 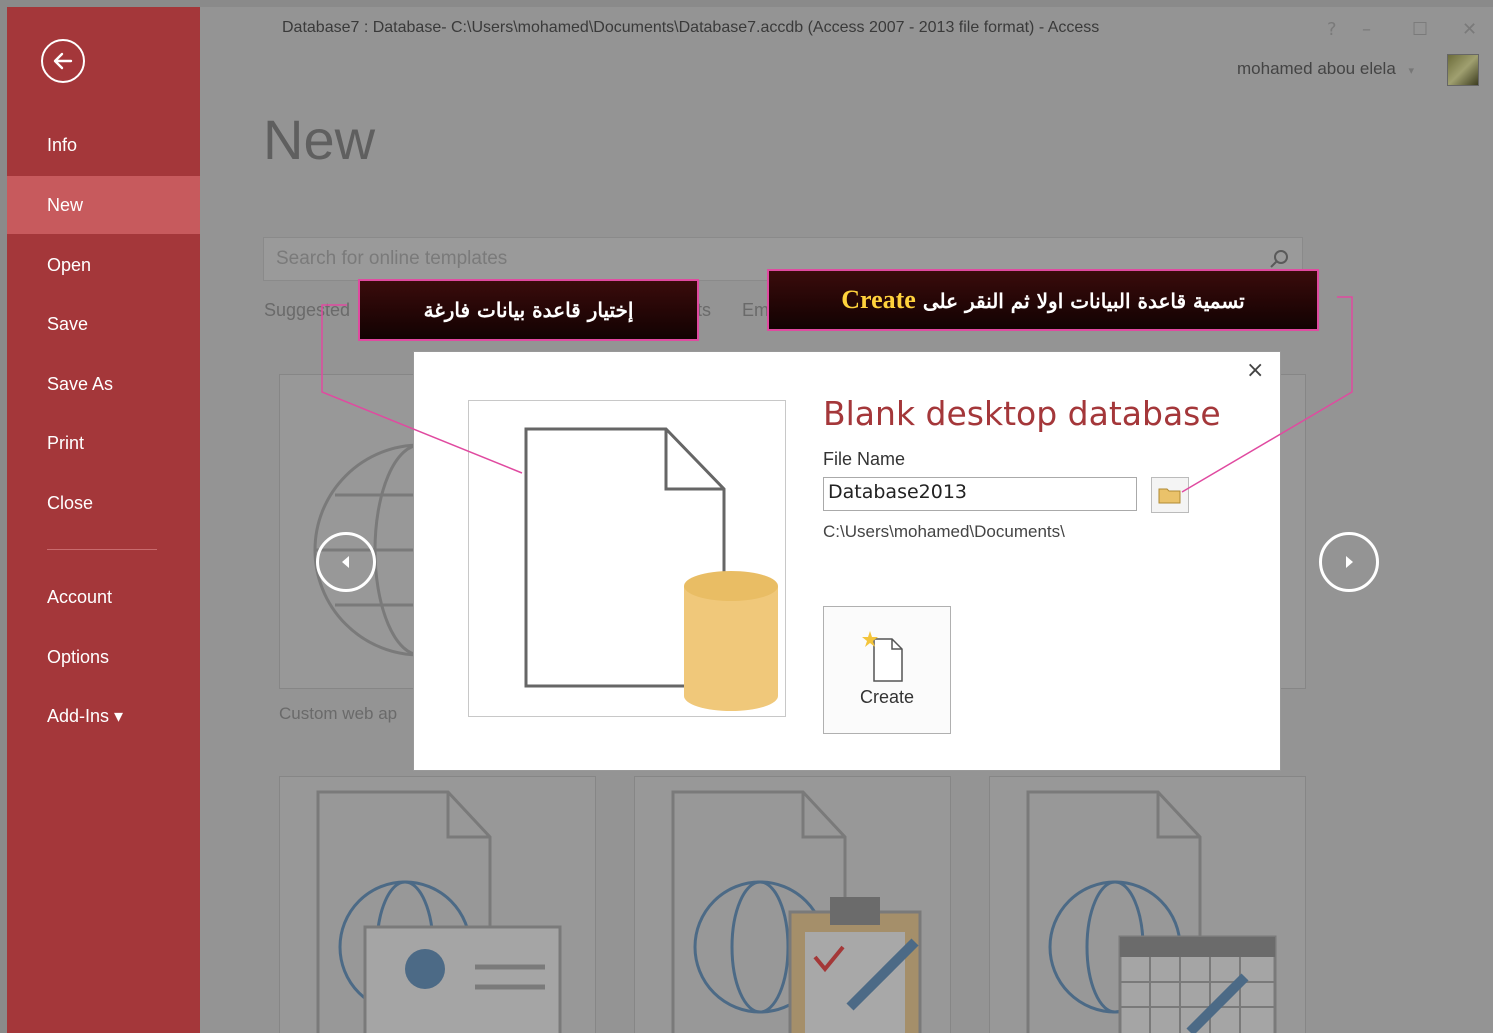 I want to click on template-tile-label: Custom web ap, so click(x=338, y=713).